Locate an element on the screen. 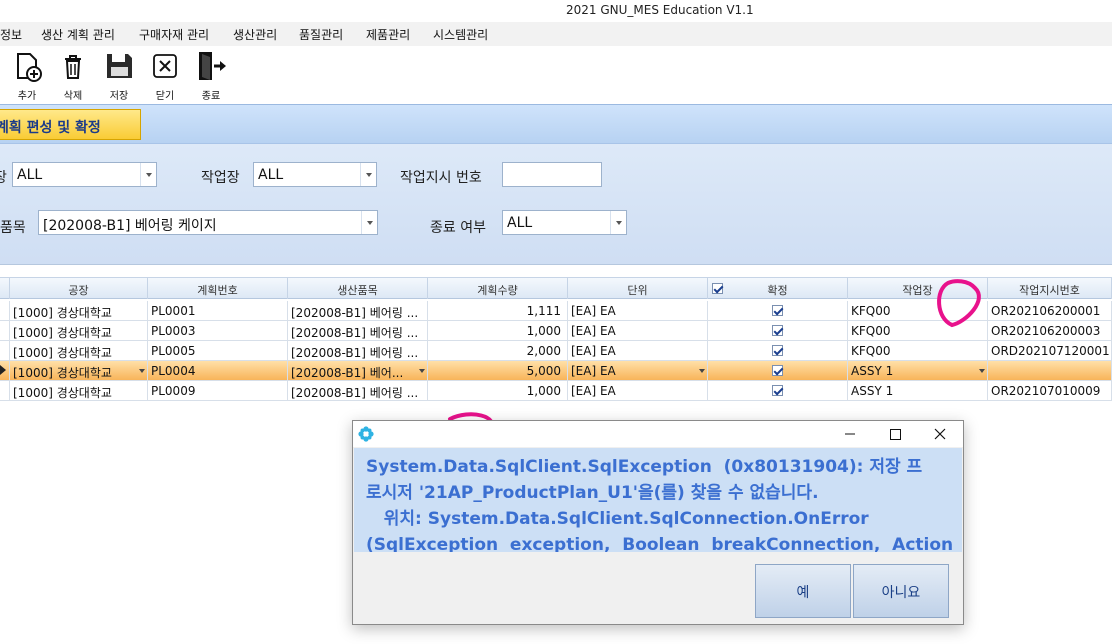 The width and height of the screenshot is (1112, 644). maximize-button is located at coordinates (895, 434).